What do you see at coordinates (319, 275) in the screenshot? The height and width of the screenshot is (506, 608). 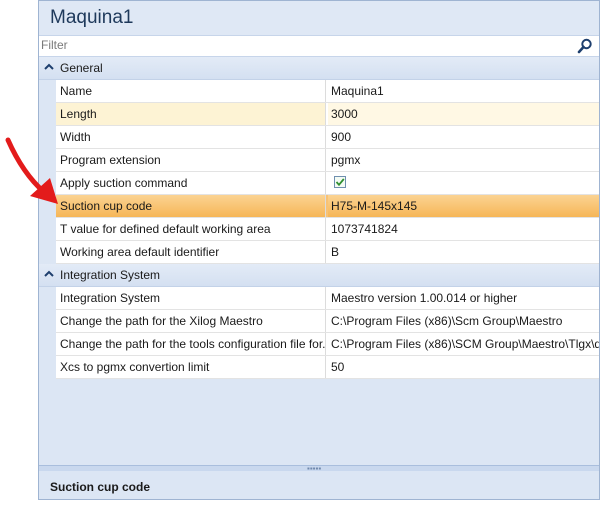 I see `category-integration-system: Integration System` at bounding box center [319, 275].